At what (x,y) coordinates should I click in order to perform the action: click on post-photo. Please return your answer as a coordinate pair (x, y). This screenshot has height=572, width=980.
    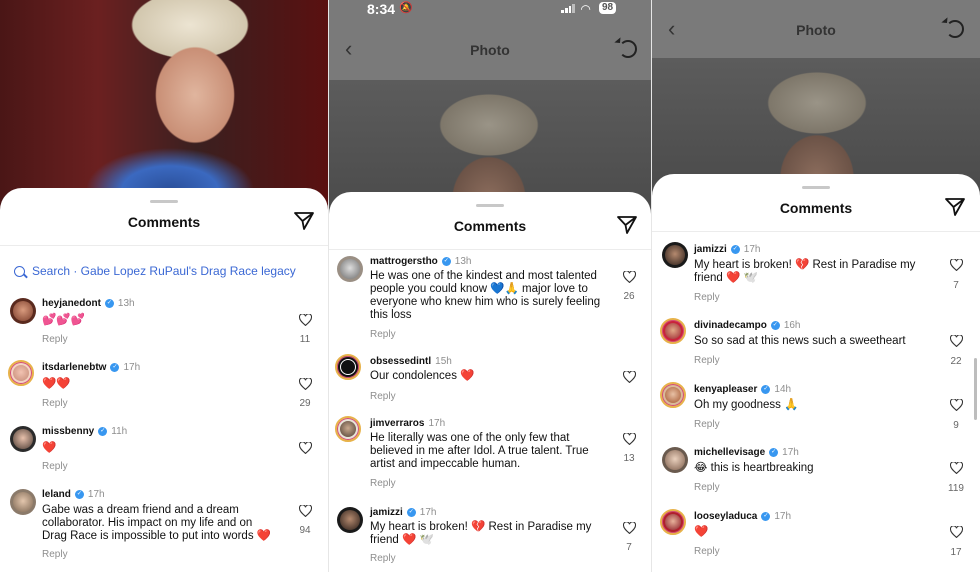
    Looking at the image, I should click on (164, 107).